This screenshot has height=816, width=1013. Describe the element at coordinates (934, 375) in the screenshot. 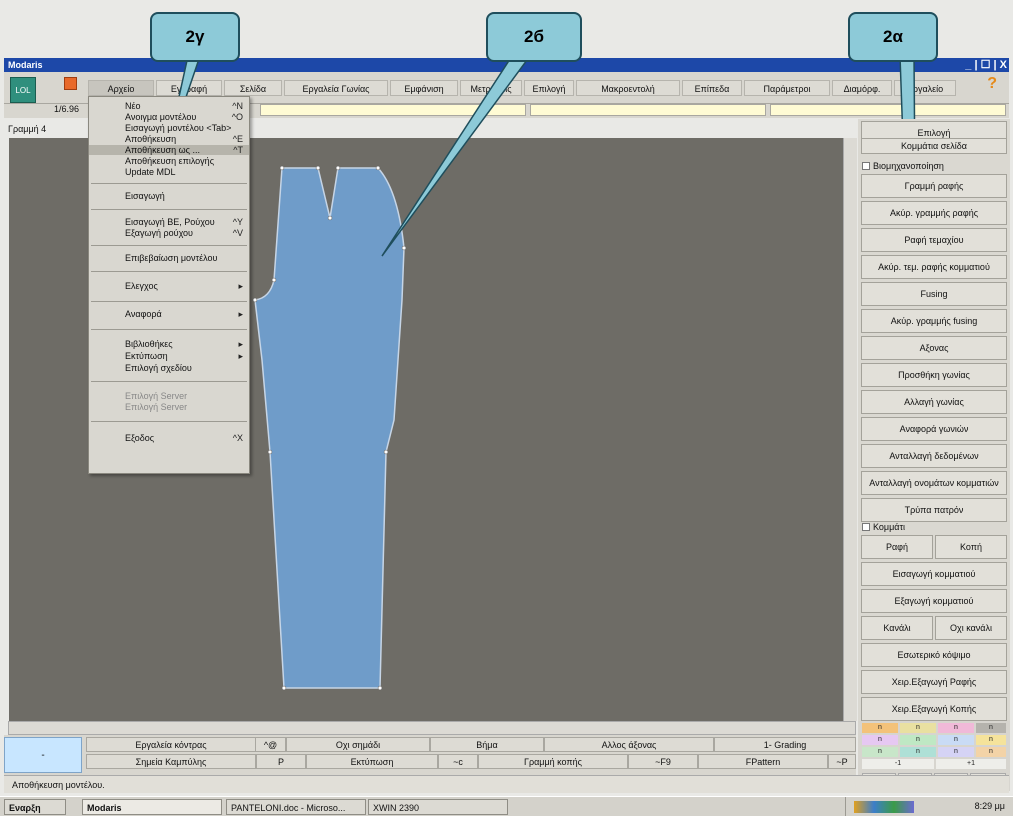

I see `add-corner-button: Προσθήκη γωνίας` at that location.